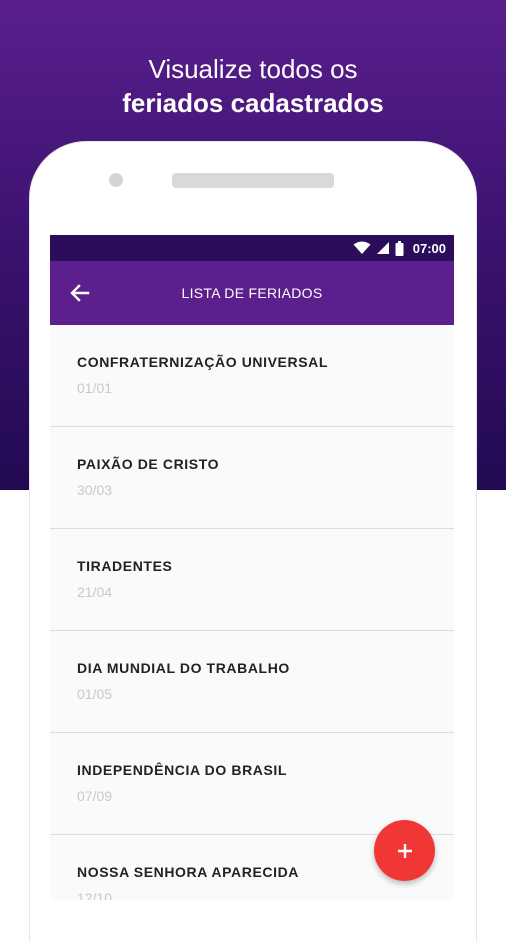  Describe the element at coordinates (182, 770) in the screenshot. I see `holiday-name: INDEPENDÊNCIA DO BRASIL` at that location.